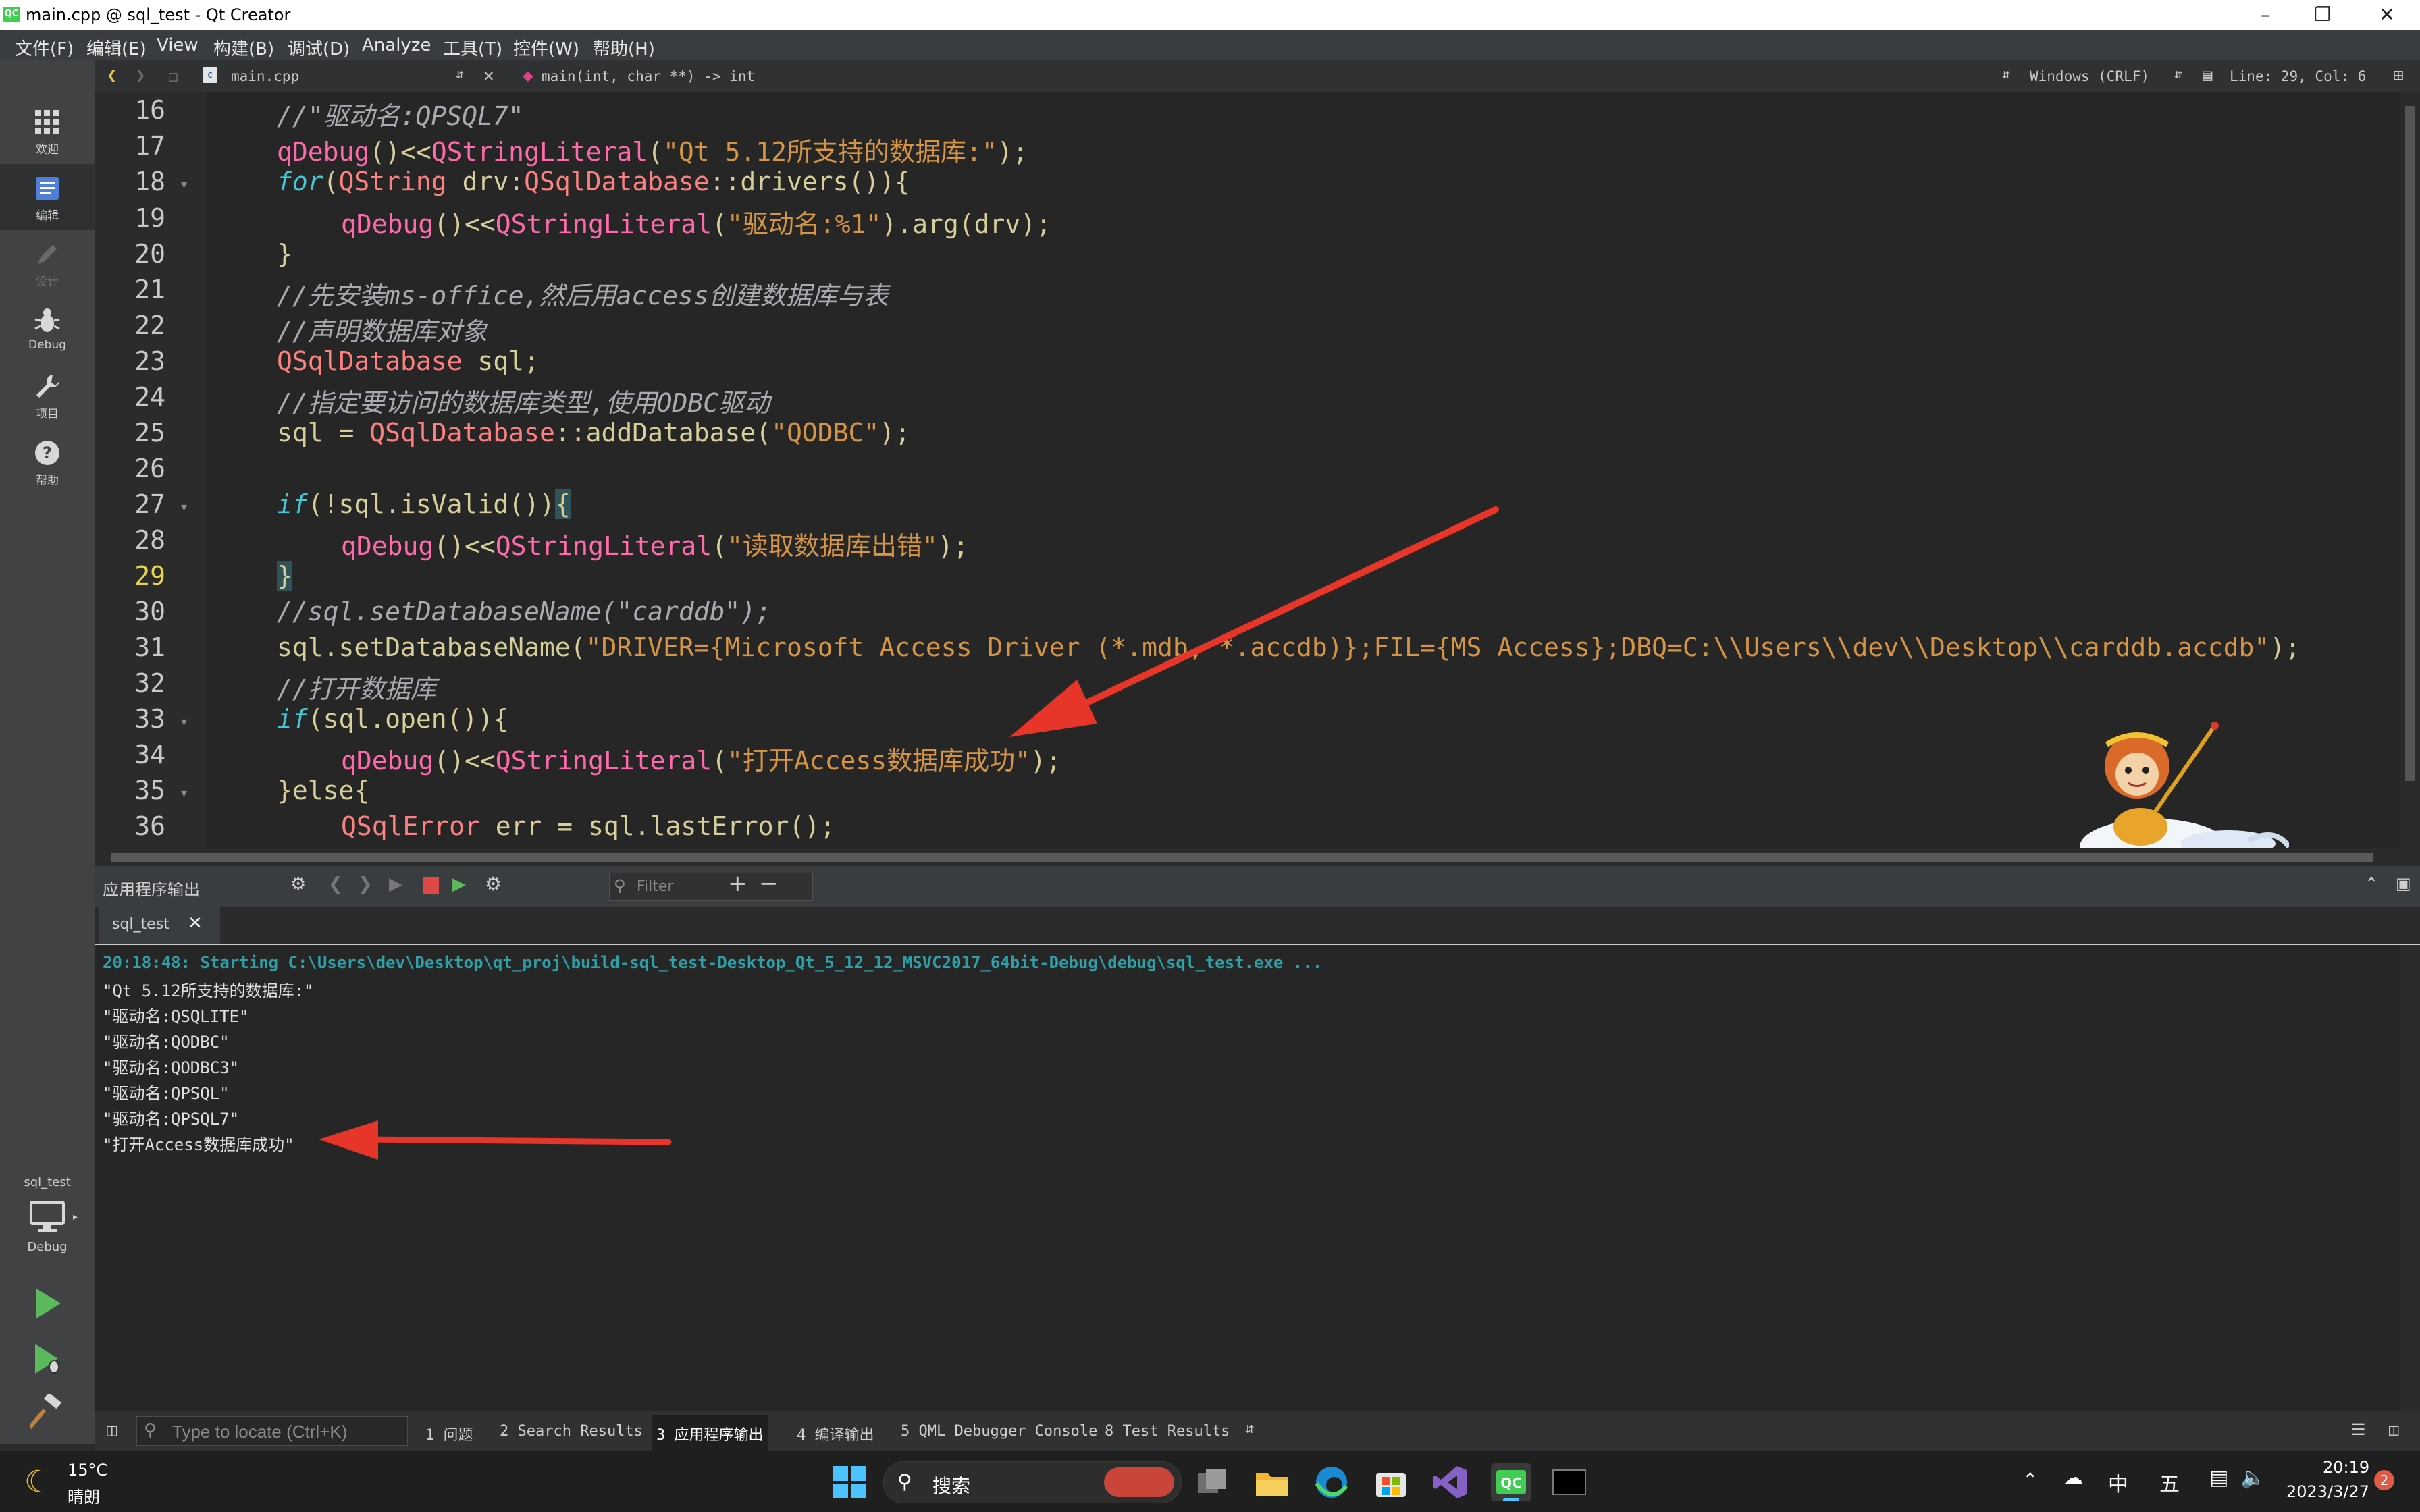 Image resolution: width=2420 pixels, height=1512 pixels. What do you see at coordinates (2030, 1480) in the screenshot?
I see `chevron-up-icon: ⌃` at bounding box center [2030, 1480].